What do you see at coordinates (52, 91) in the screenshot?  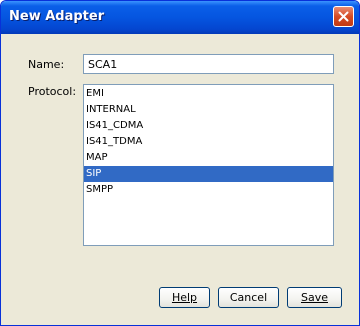 I see `protocol-label: Protocol:` at bounding box center [52, 91].